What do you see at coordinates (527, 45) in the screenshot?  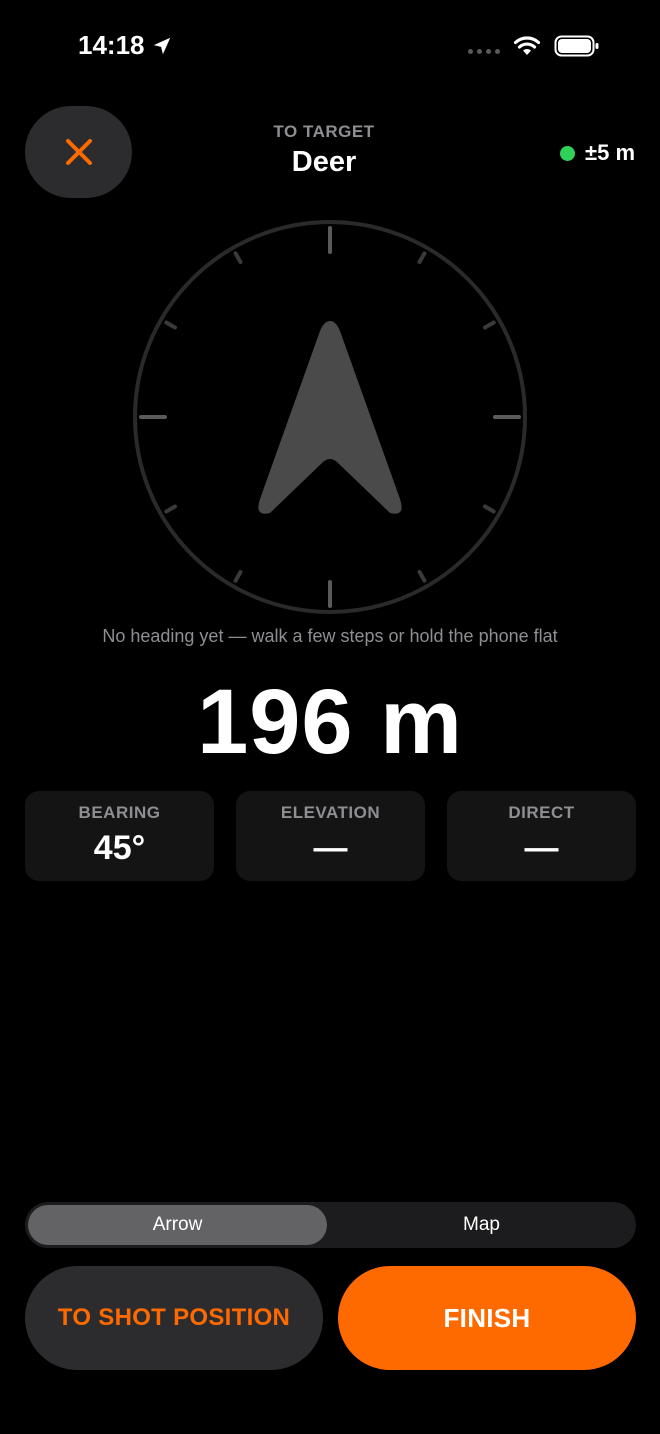 I see `wifi-icon` at bounding box center [527, 45].